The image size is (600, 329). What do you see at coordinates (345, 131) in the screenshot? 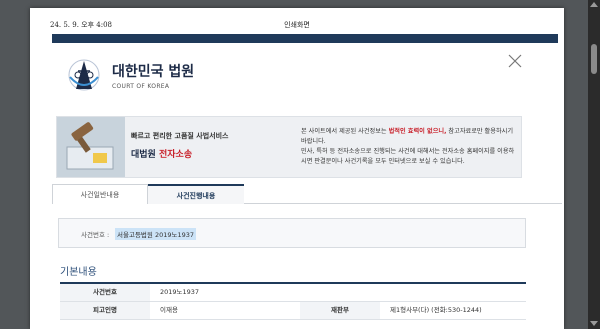
I see `notice-text-1: 본 사이트에서 제공된 사건정보는` at bounding box center [345, 131].